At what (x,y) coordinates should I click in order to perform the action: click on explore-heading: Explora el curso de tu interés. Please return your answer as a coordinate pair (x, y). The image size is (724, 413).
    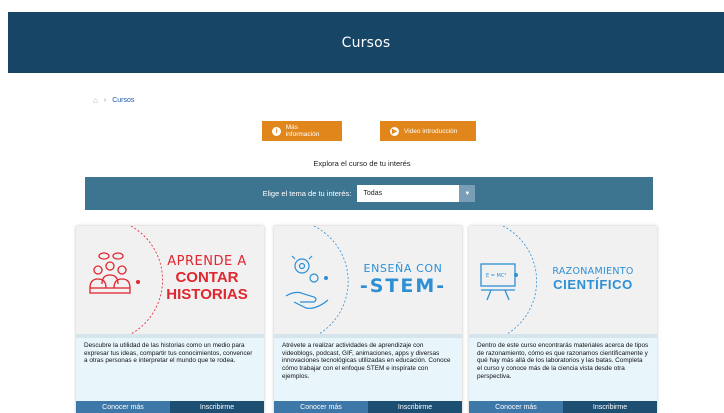
    Looking at the image, I should click on (362, 163).